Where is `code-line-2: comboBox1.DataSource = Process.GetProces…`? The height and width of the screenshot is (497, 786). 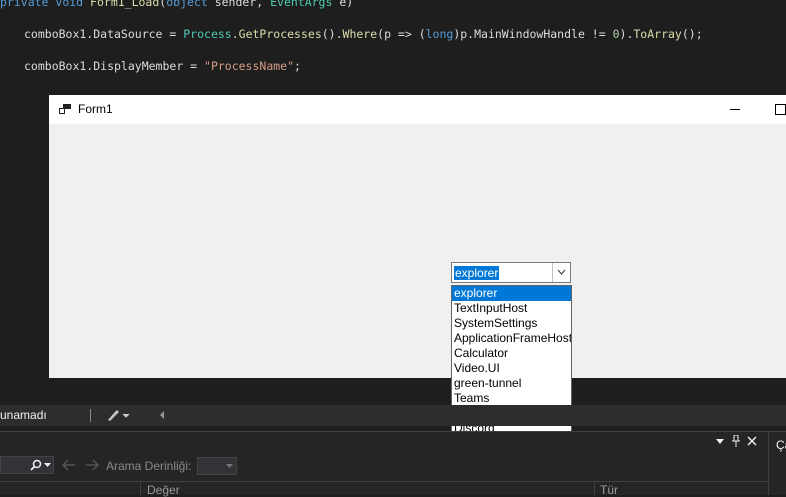
code-line-2: comboBox1.DataSource = Process.GetProces… is located at coordinates (363, 34).